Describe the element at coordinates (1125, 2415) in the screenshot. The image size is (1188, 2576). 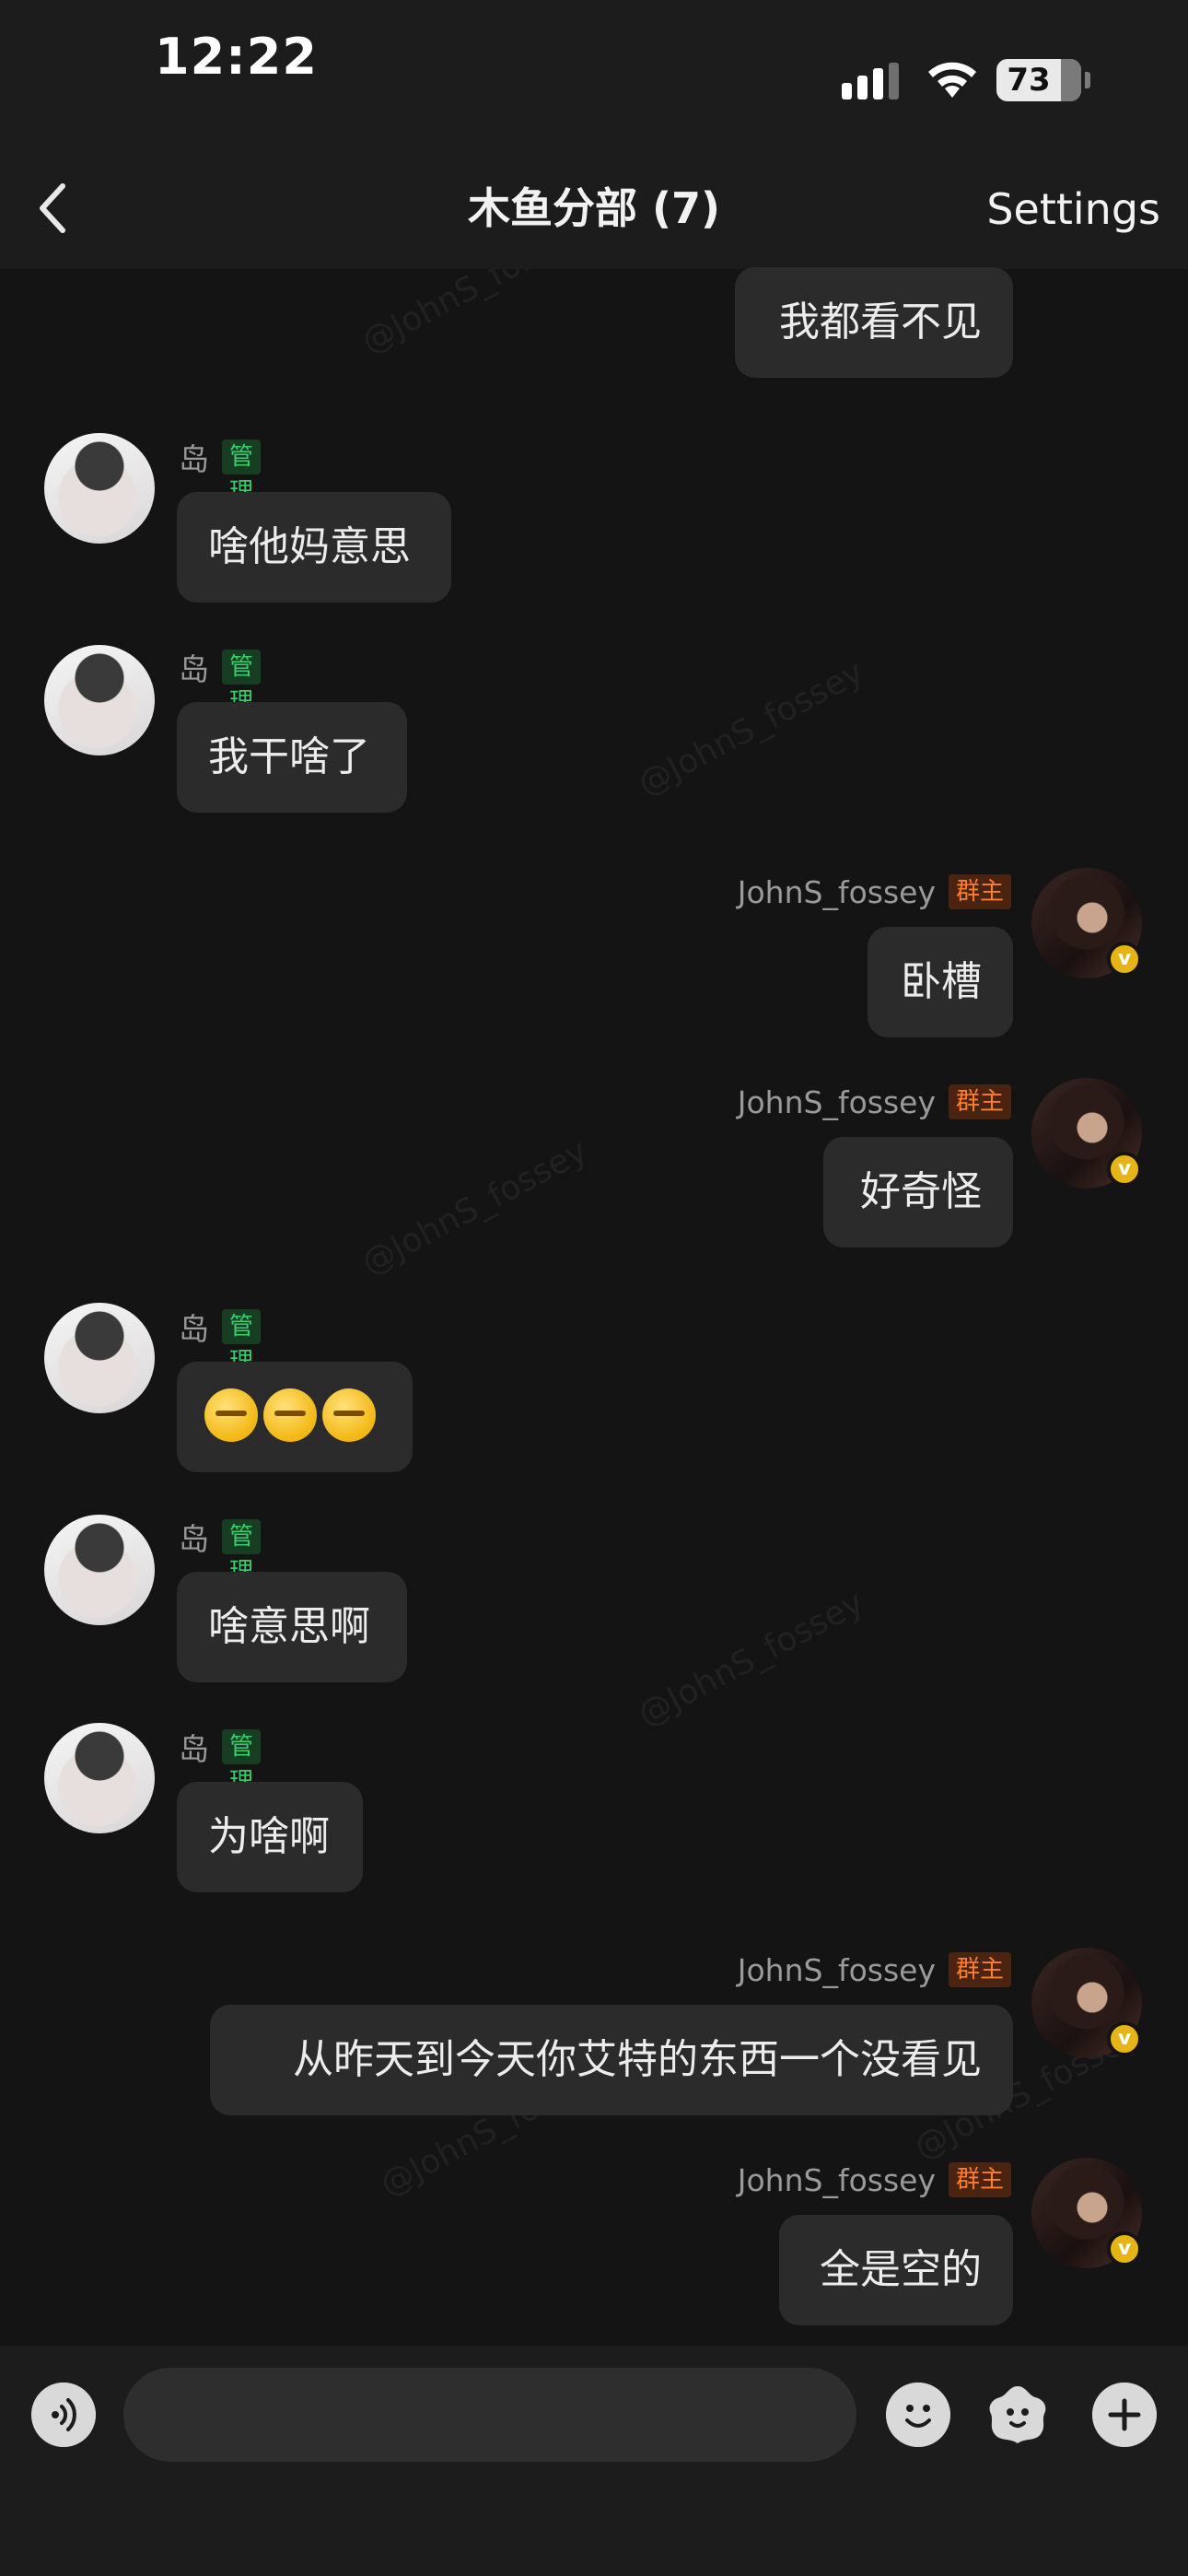
I see `plus-icon` at that location.